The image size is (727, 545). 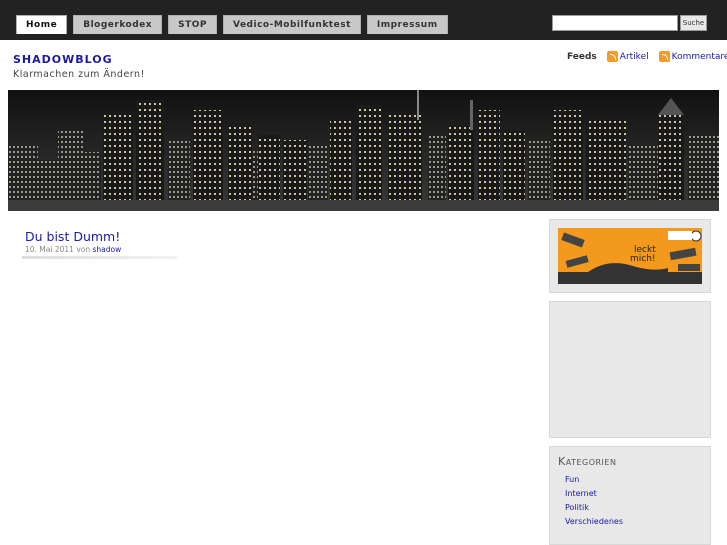 I want to click on piratenpartei-banner-image: leckt mich!, so click(x=630, y=256).